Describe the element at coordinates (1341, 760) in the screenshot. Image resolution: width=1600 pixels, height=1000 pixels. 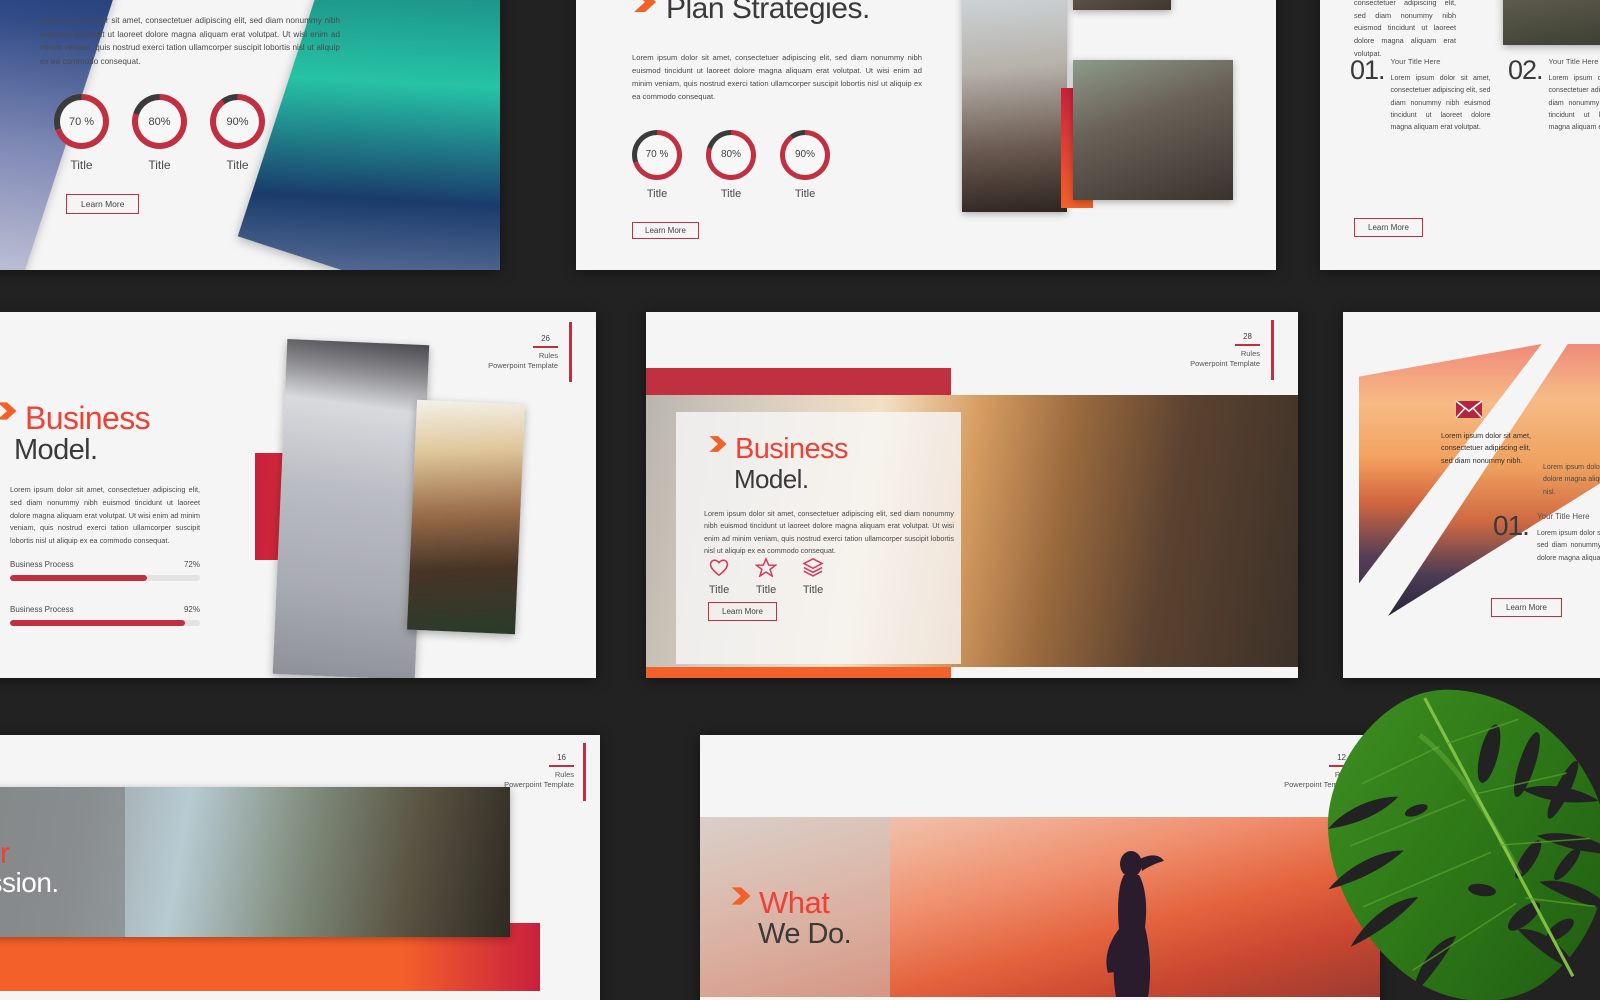
I see `page-number: 12` at that location.